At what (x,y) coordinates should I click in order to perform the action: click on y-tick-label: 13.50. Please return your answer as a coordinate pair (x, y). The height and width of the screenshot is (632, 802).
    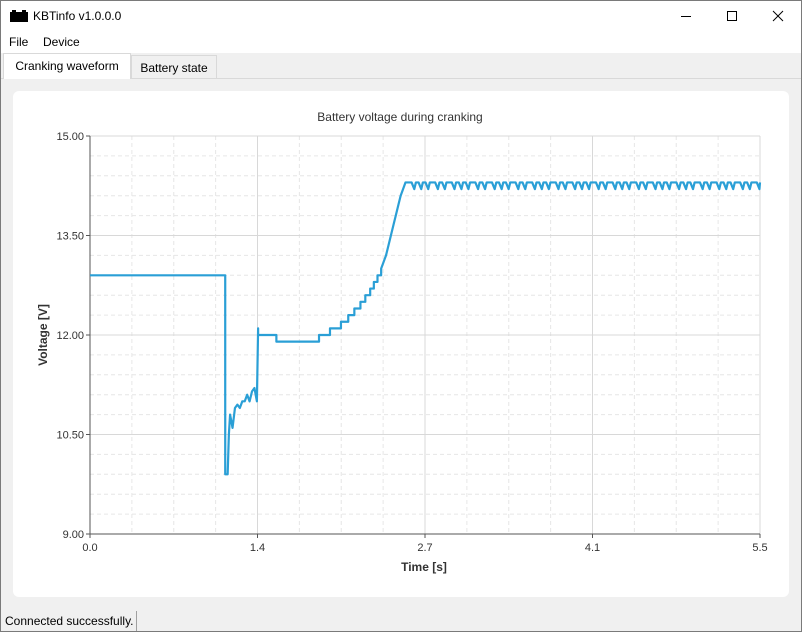
    Looking at the image, I should click on (70, 237).